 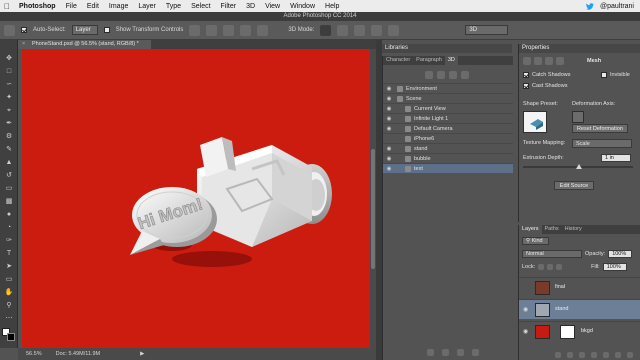 I want to click on status-menu-arrow-icon: ▶, so click(x=142, y=354).